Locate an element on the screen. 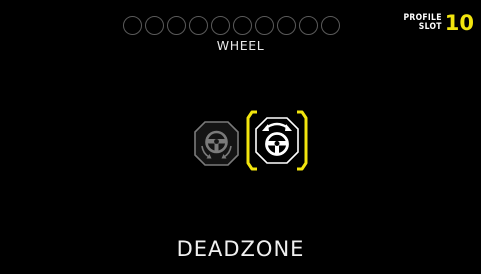 This screenshot has width=481, height=274. setting-title: DEADZONE is located at coordinates (240, 249).